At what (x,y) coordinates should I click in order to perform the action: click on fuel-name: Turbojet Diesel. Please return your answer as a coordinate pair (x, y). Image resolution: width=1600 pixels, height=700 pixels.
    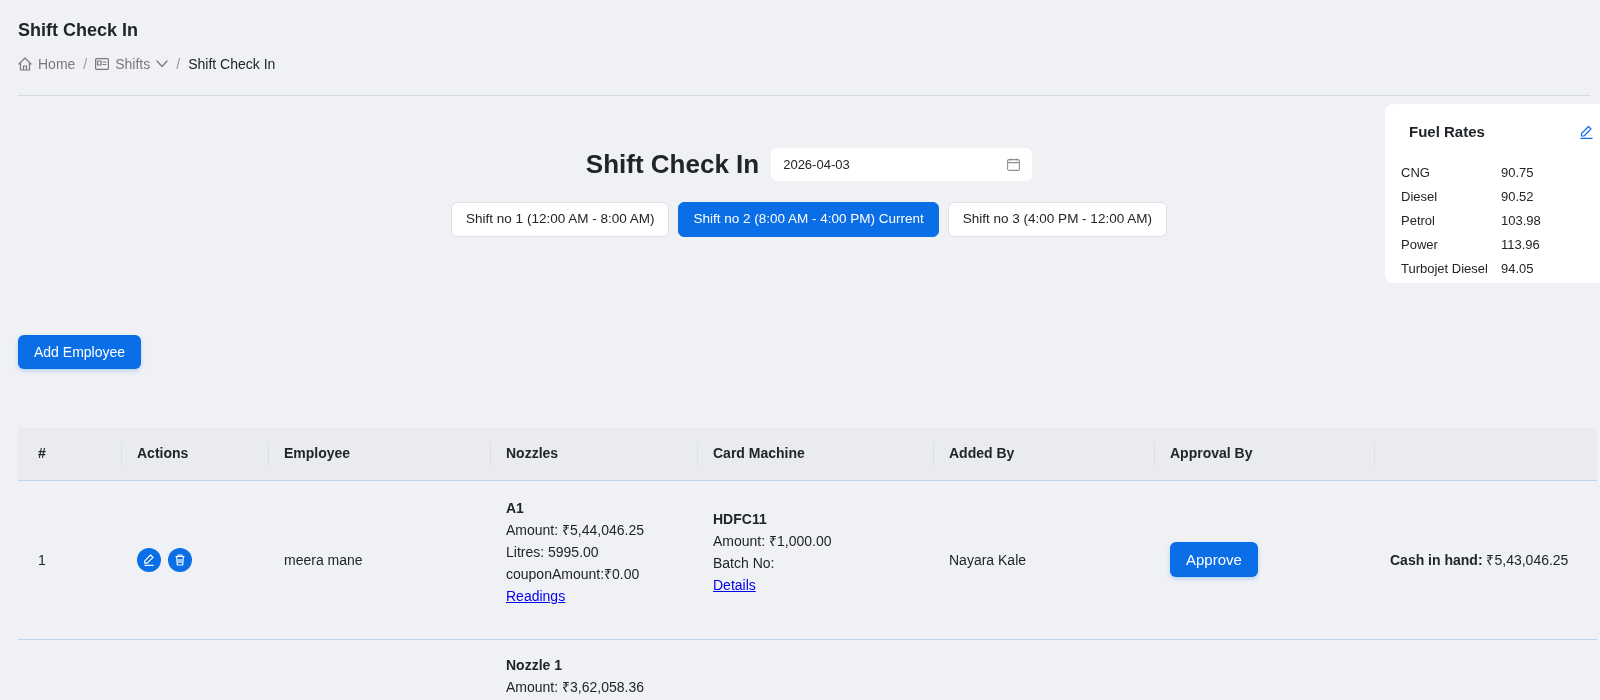
    Looking at the image, I should click on (1445, 269).